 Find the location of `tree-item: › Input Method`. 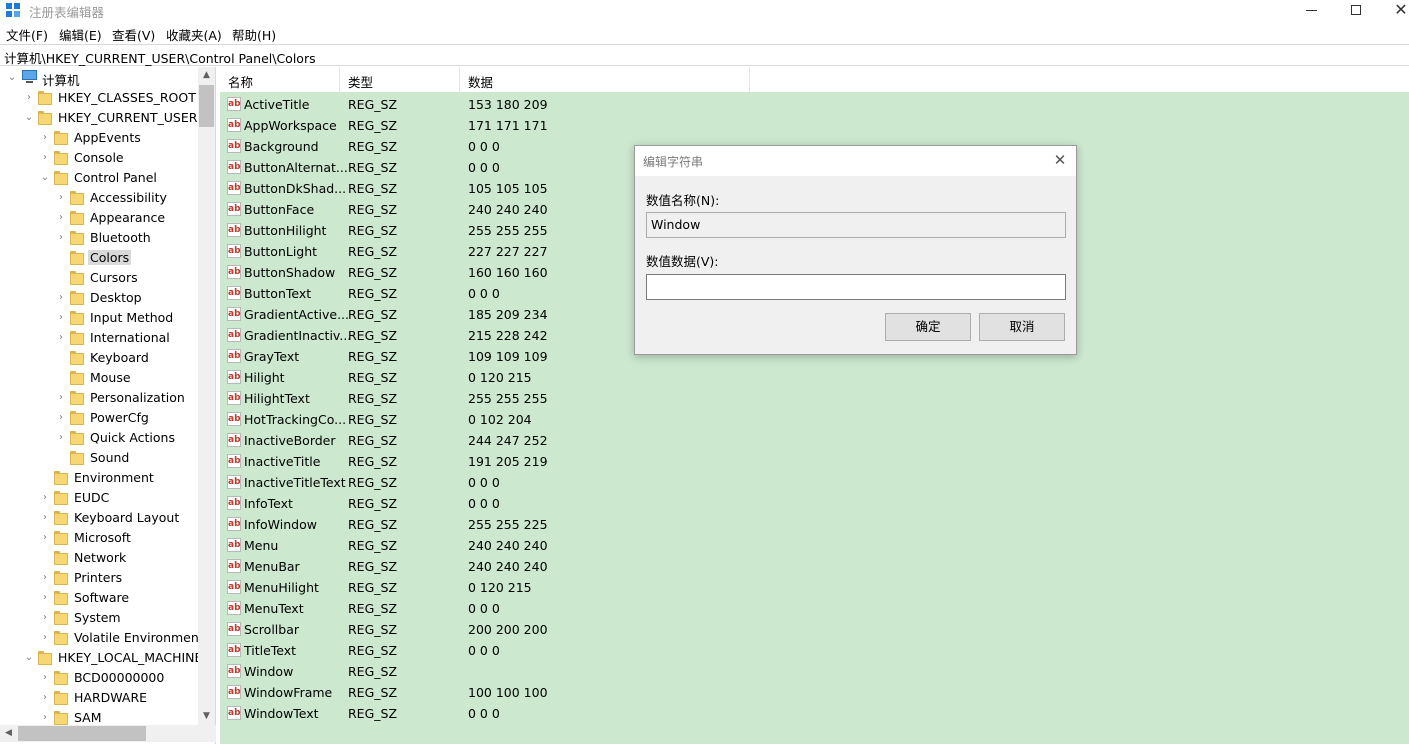

tree-item: › Input Method is located at coordinates (99, 318).